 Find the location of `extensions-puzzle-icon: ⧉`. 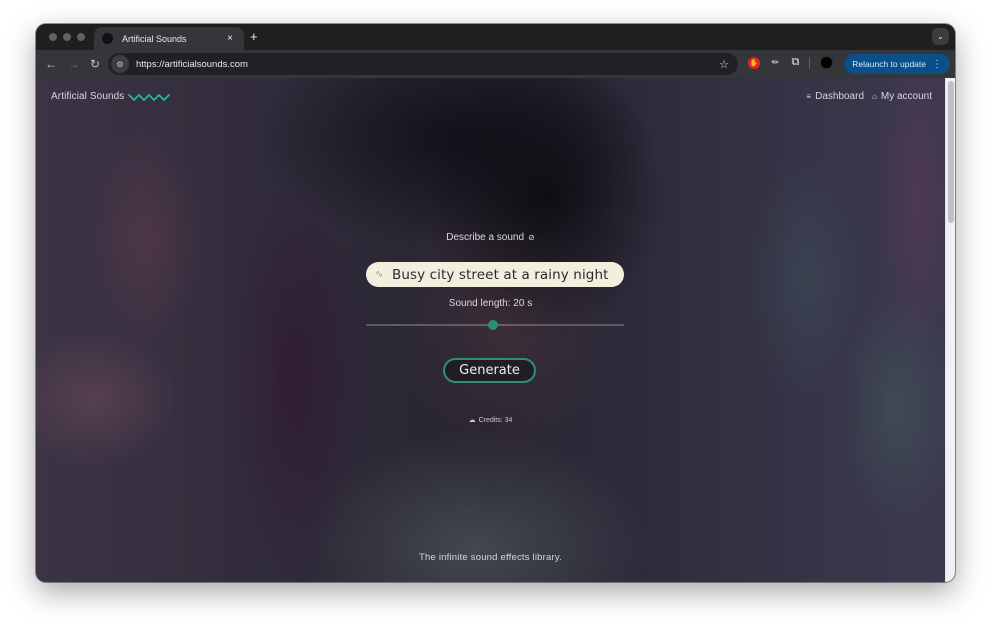

extensions-puzzle-icon: ⧉ is located at coordinates (796, 62).